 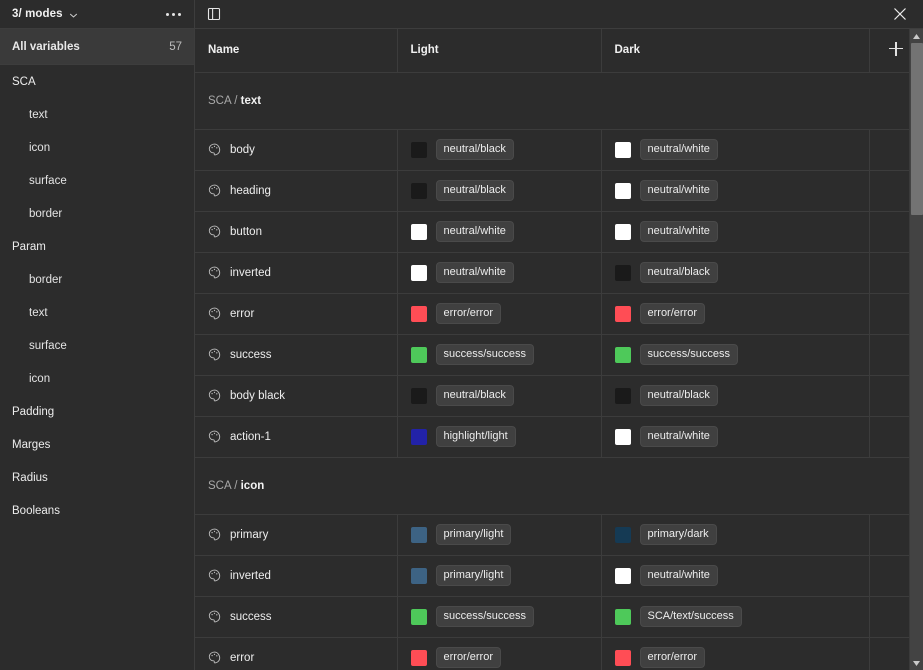 I want to click on token-chip: highlight/light, so click(x=475, y=436).